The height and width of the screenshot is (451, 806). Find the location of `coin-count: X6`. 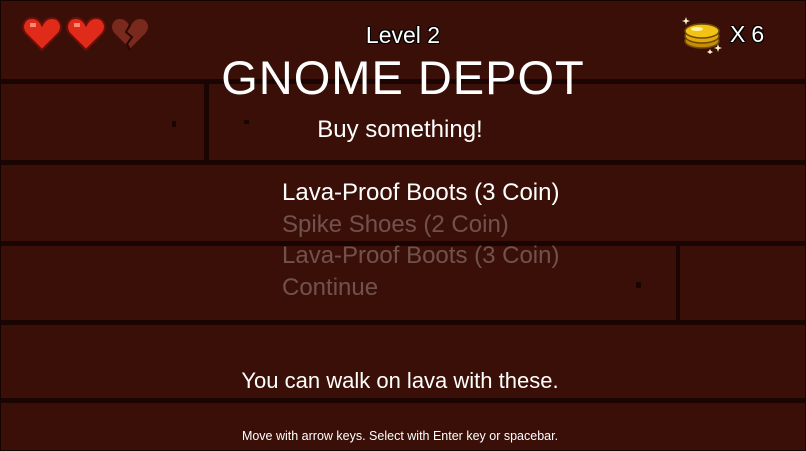

coin-count: X6 is located at coordinates (747, 34).